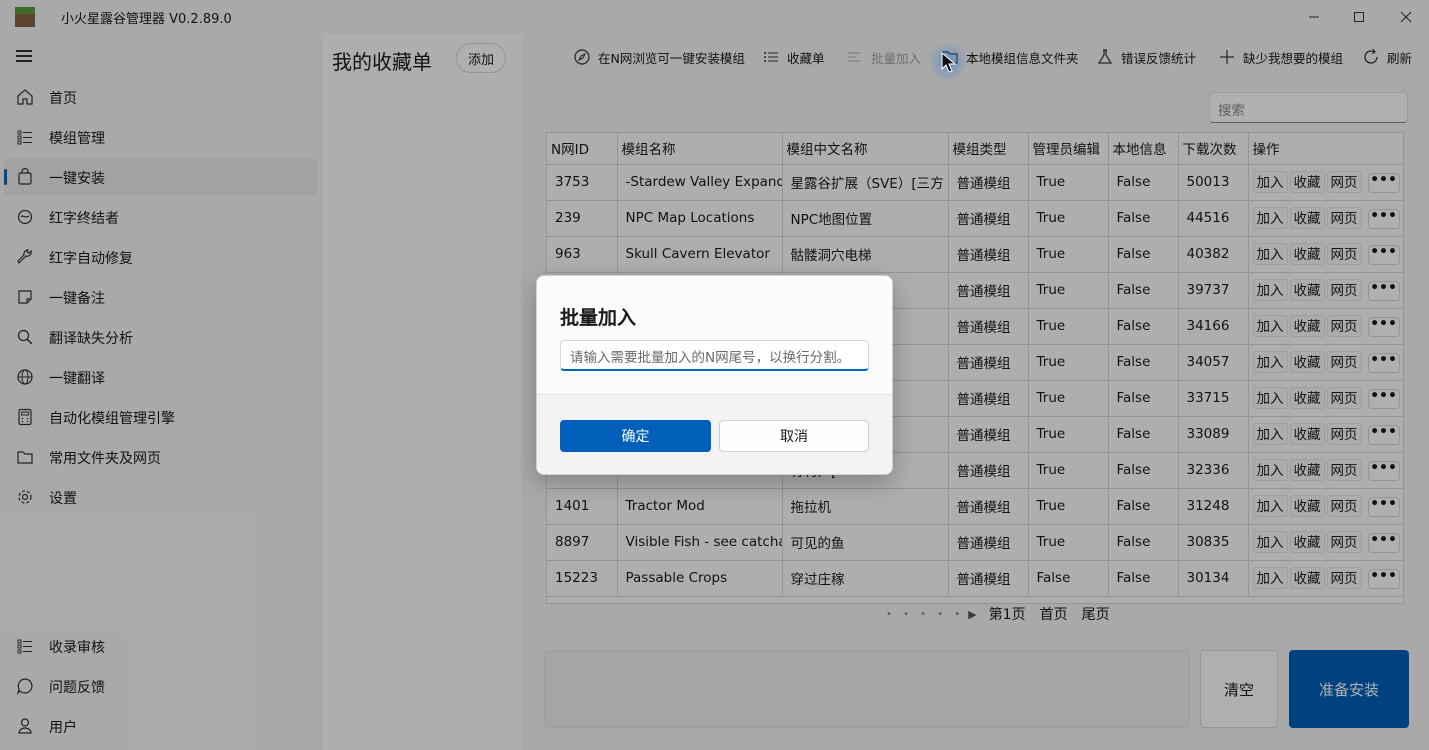  I want to click on confirm-button: 确定, so click(635, 436).